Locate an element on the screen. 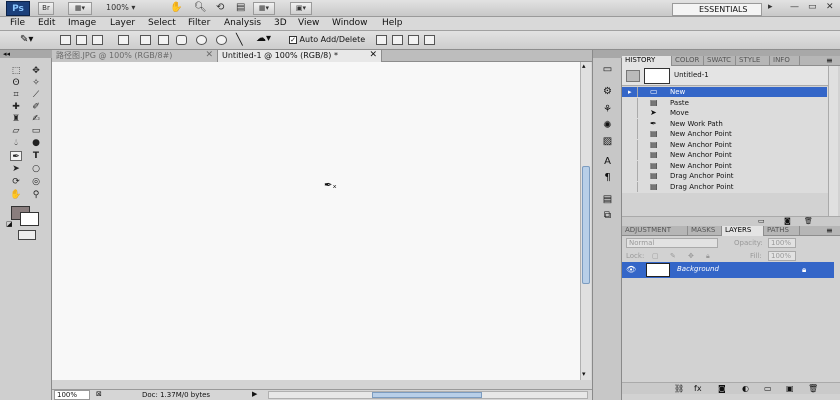  navigator-icon: ▨ is located at coordinates (607, 141).